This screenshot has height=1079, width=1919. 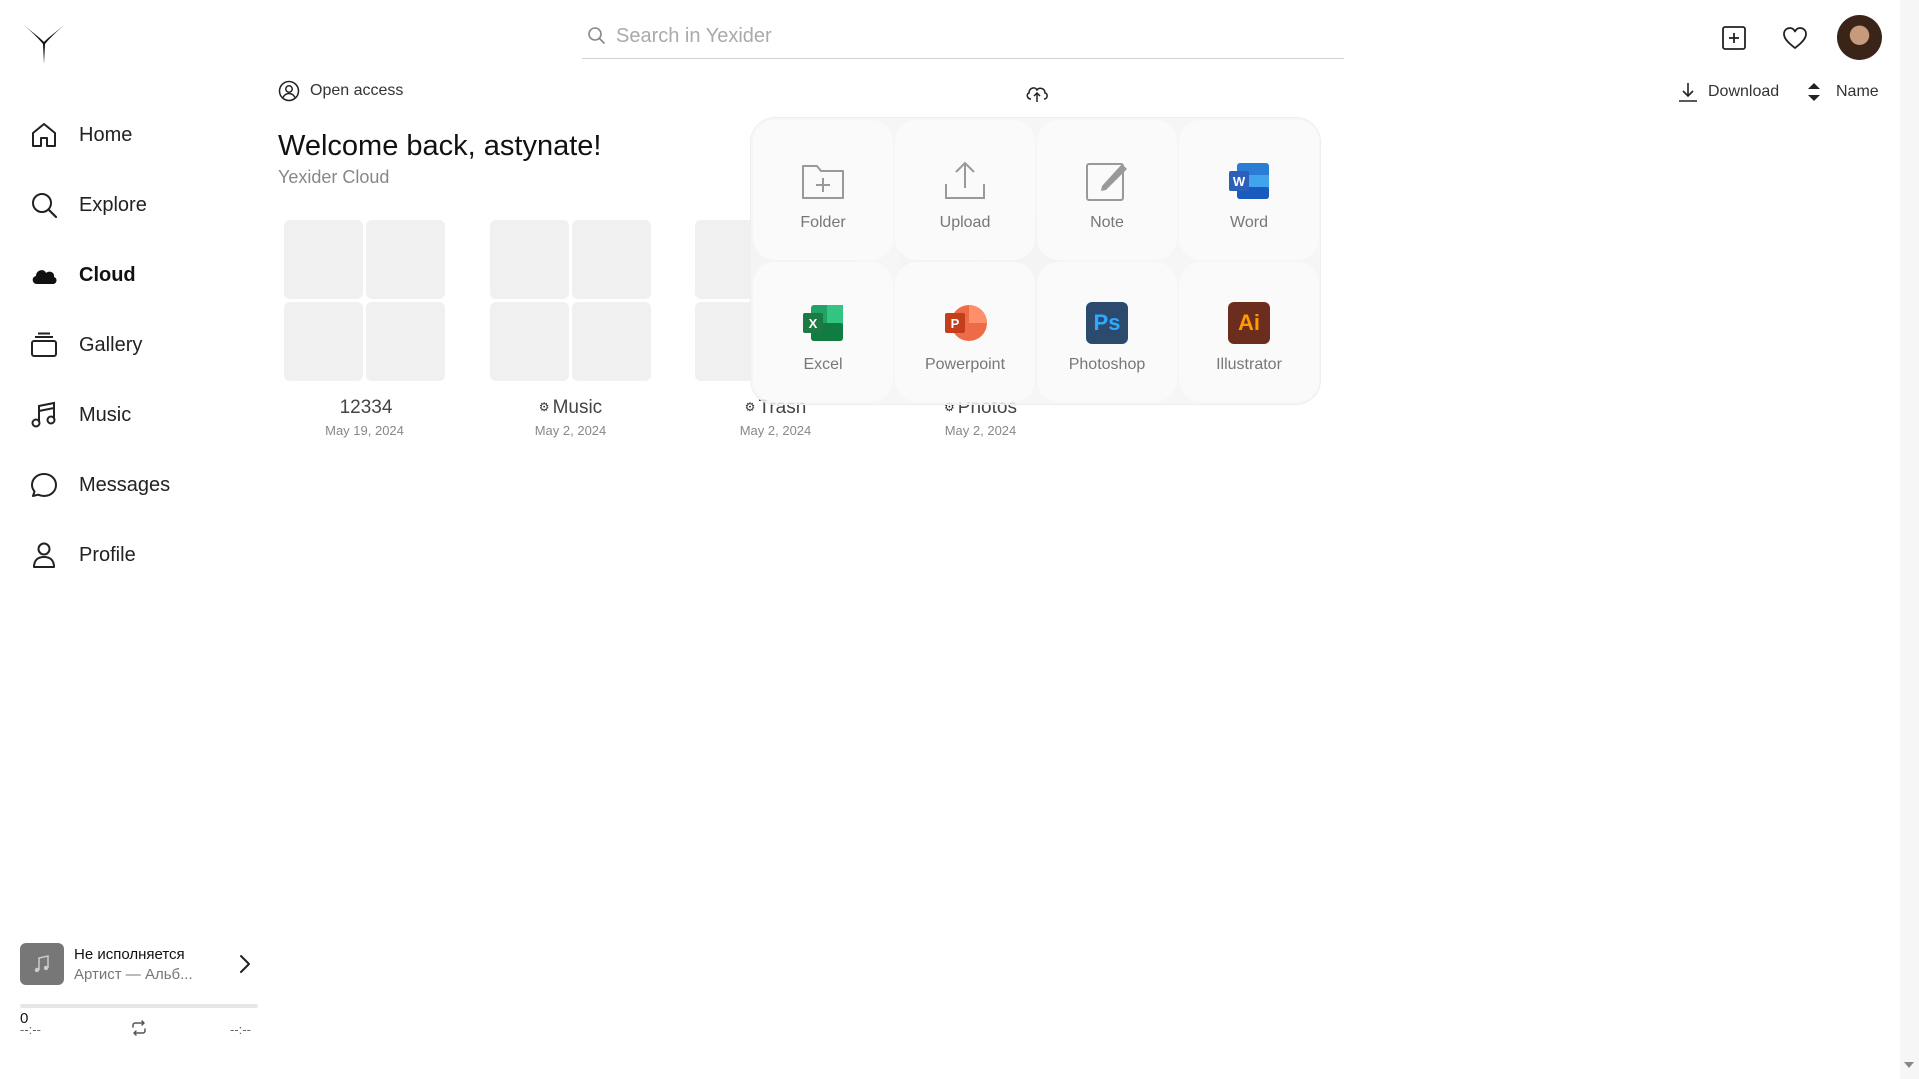 I want to click on track-progress-bar, so click(x=139, y=1006).